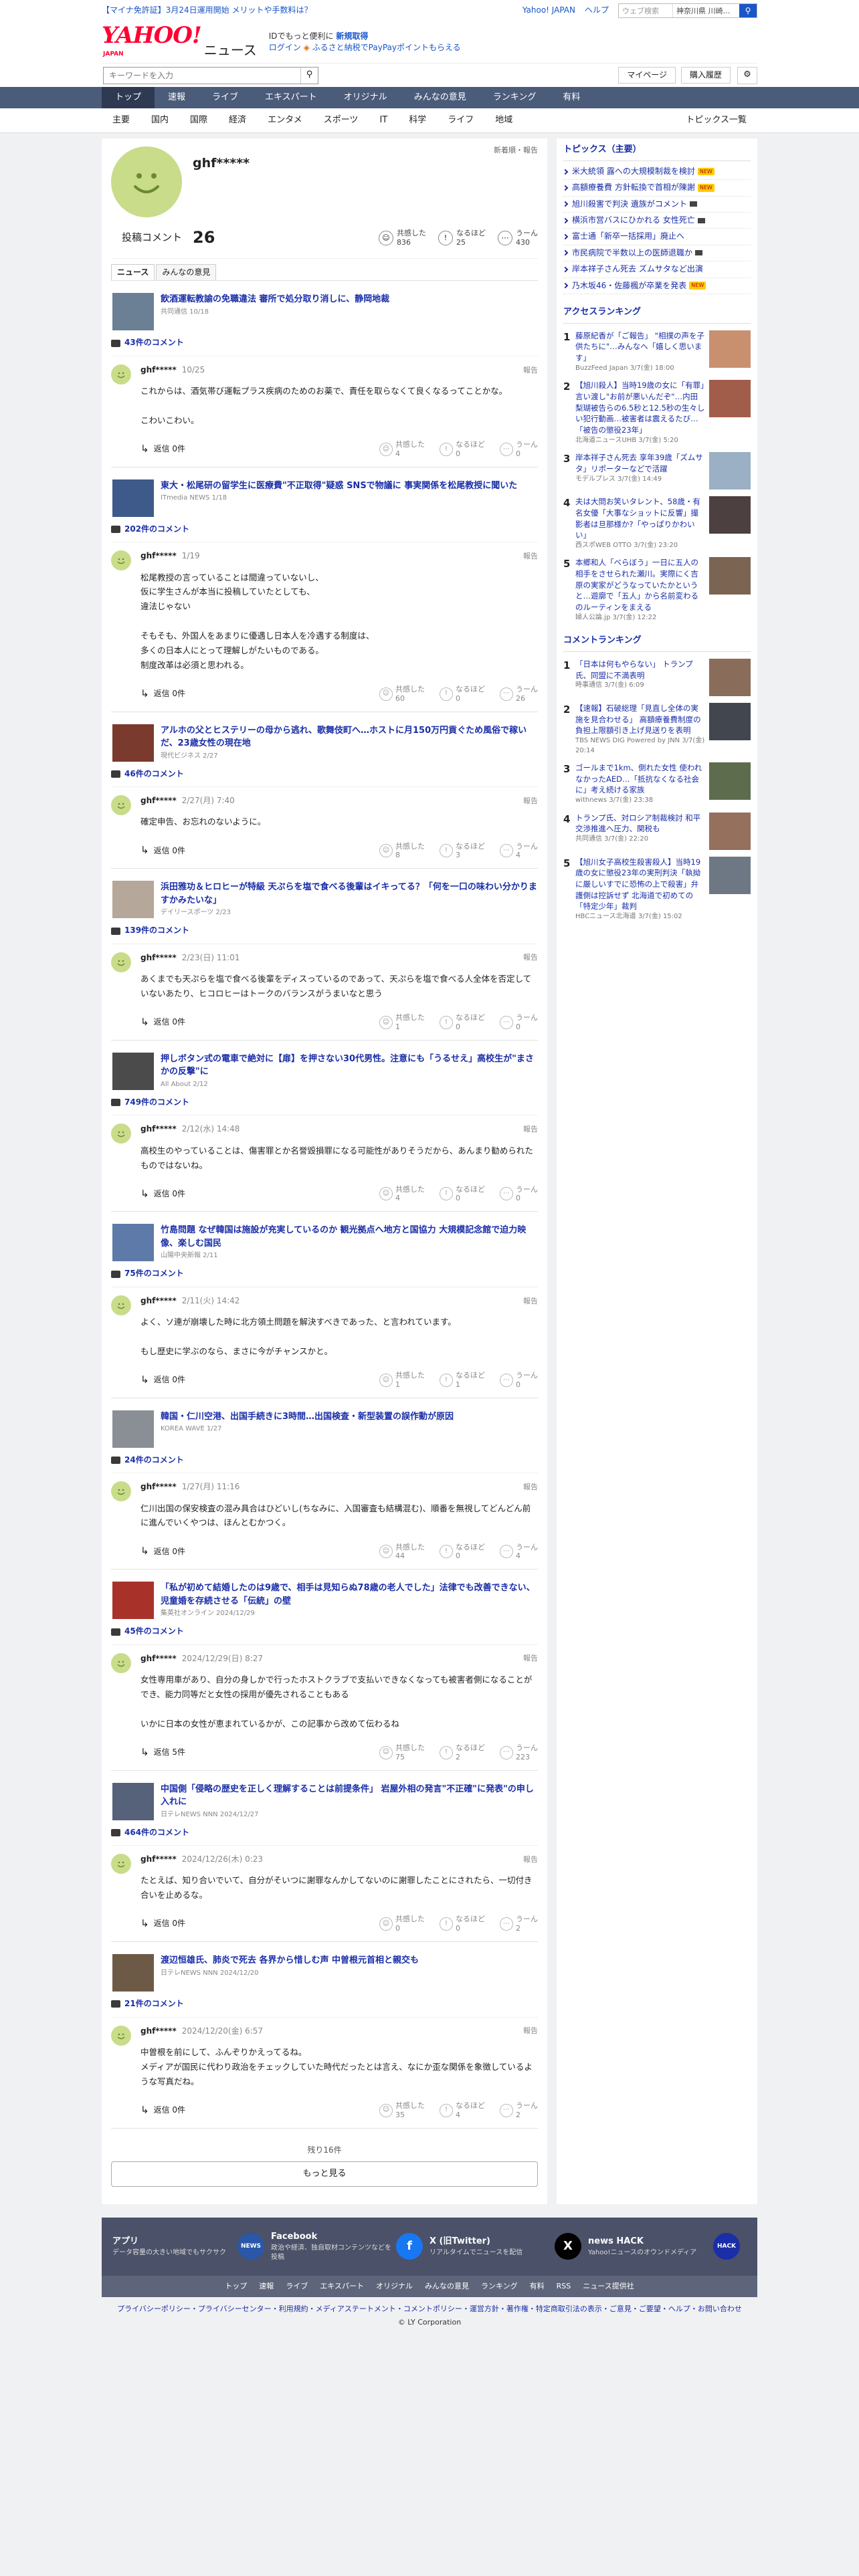 This screenshot has width=859, height=2576. Describe the element at coordinates (383, 120) in the screenshot. I see `cat-it: IT` at that location.